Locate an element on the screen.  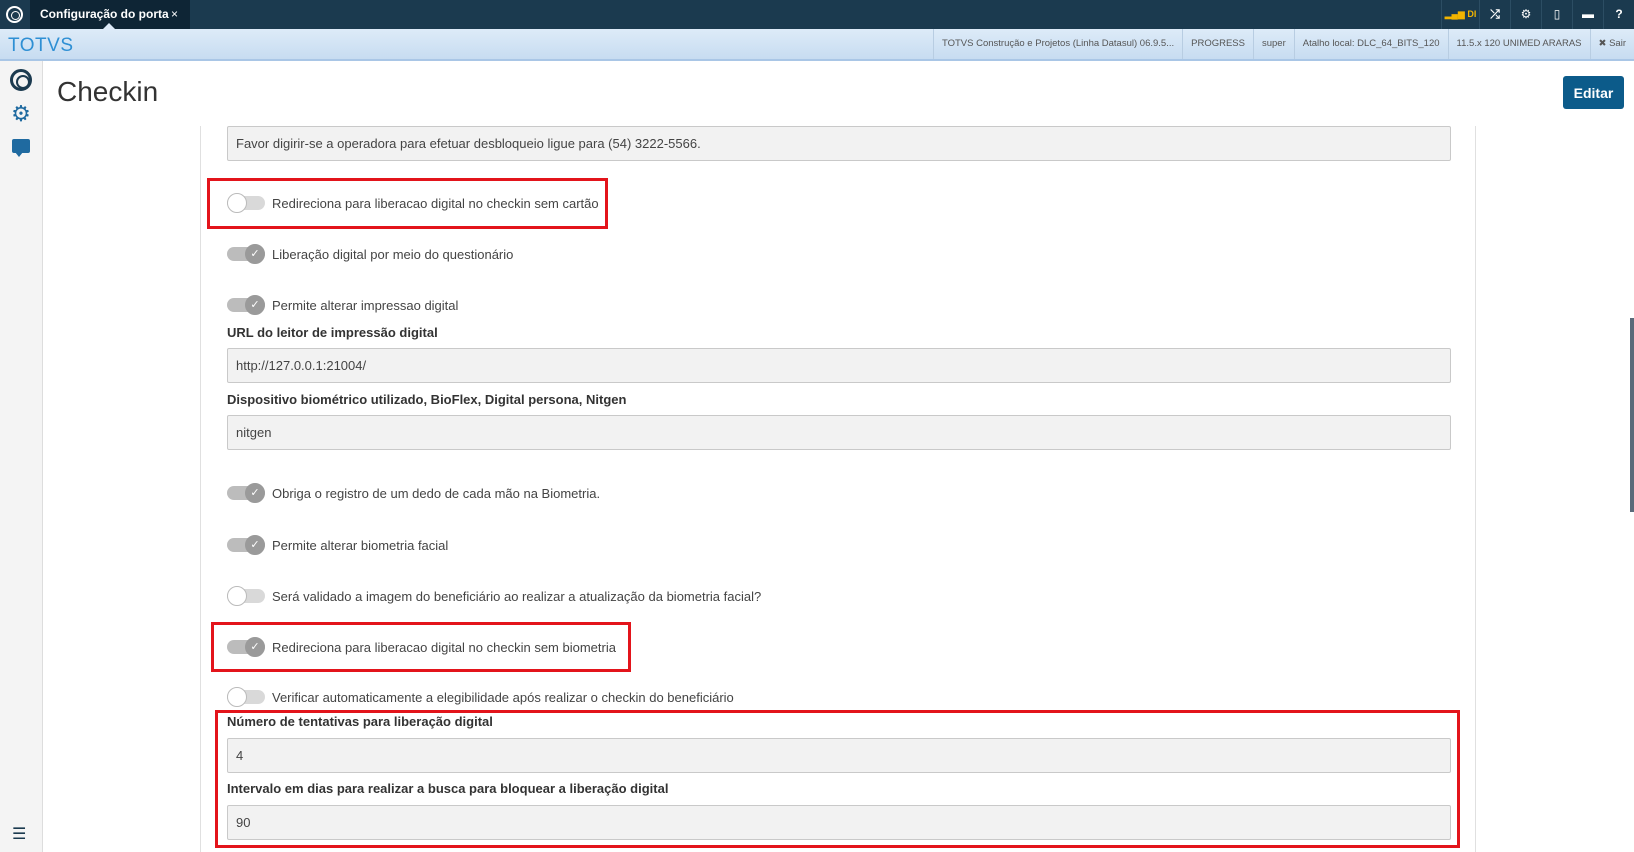
tab-title: Configuração do porta is located at coordinates (104, 14).